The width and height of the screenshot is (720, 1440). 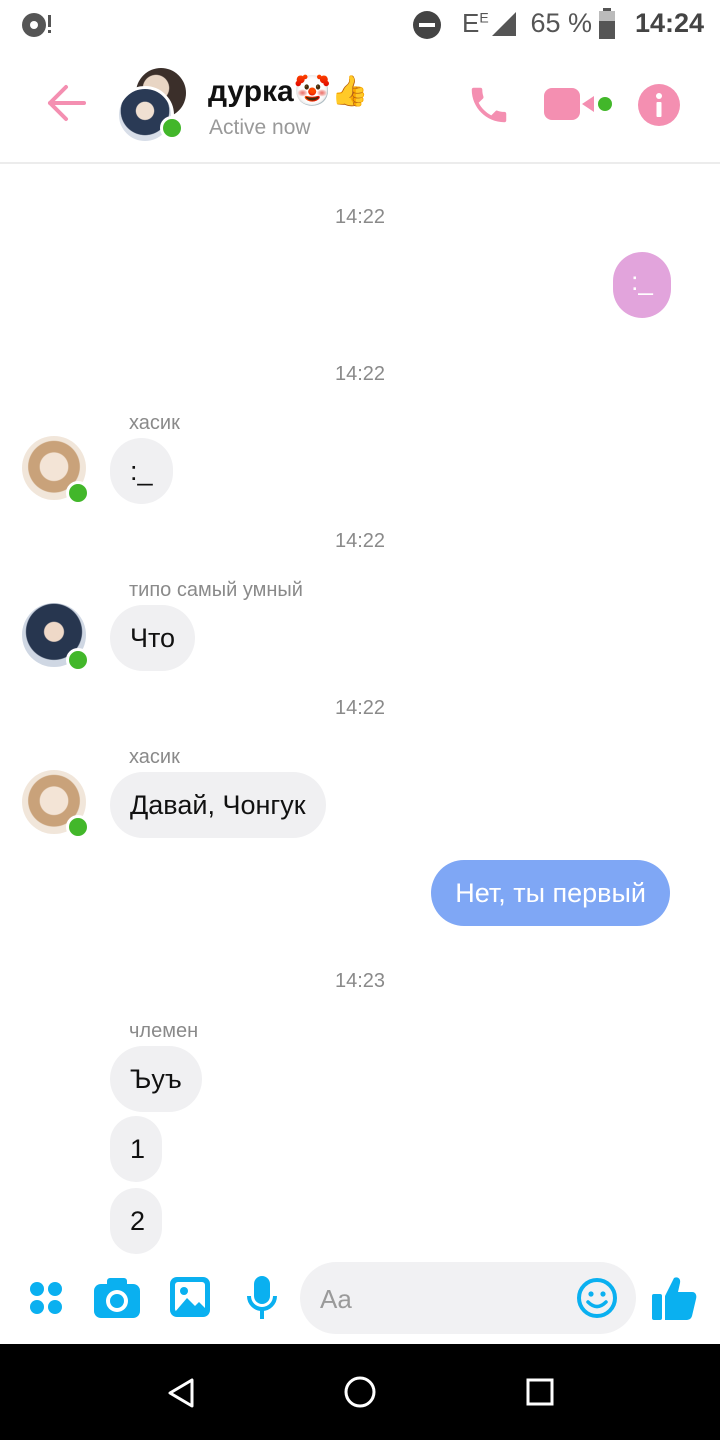 I want to click on message-bubble-incoming: 2, so click(x=136, y=1221).